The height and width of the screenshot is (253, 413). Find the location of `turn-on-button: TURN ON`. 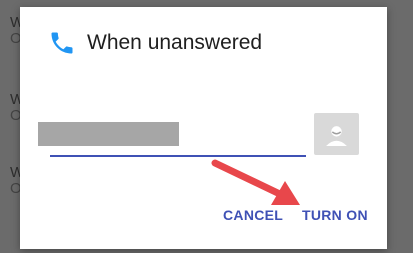

turn-on-button: TURN ON is located at coordinates (335, 215).